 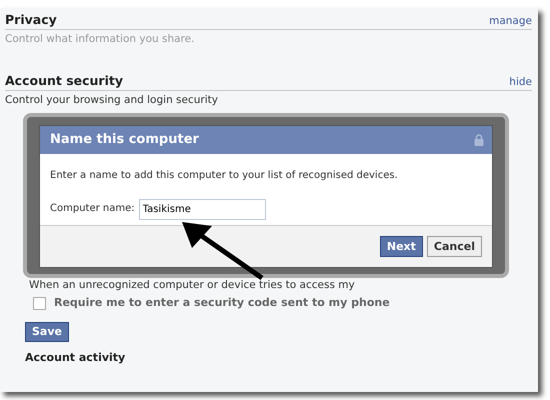 I want to click on computer-name-field: Tasikisme, so click(x=202, y=209).